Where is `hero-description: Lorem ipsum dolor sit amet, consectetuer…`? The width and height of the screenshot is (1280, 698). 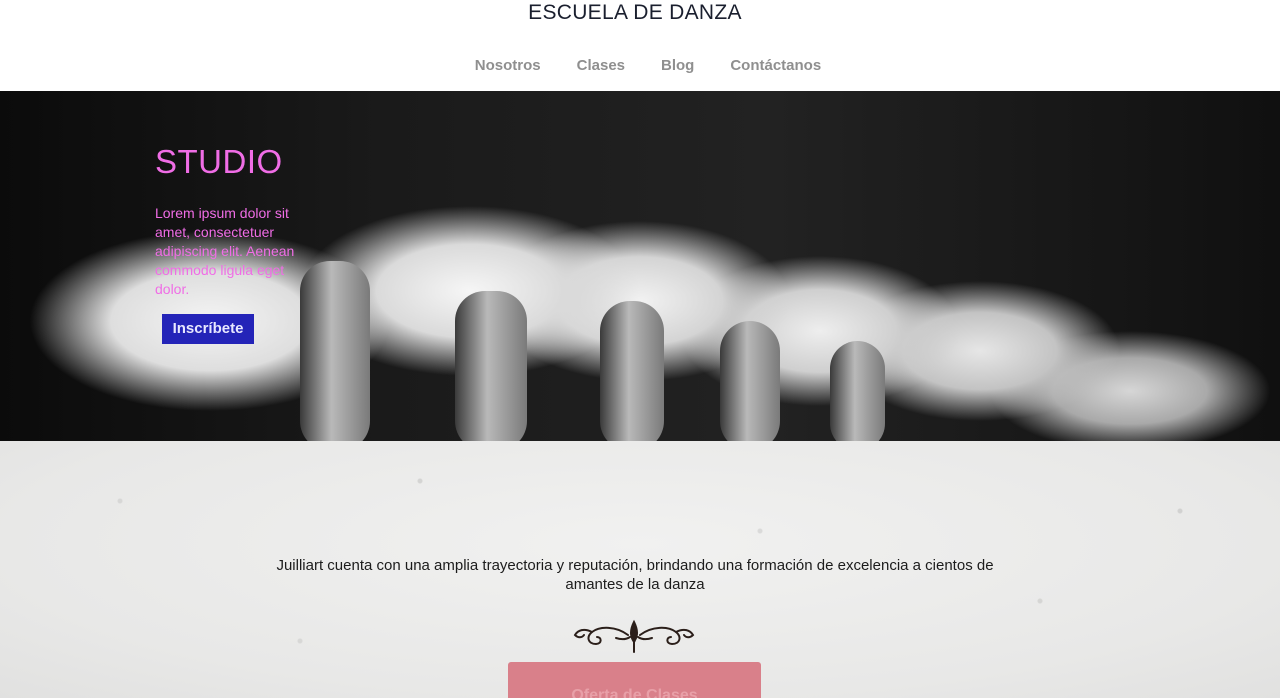 hero-description: Lorem ipsum dolor sit amet, consectetuer… is located at coordinates (225, 251).